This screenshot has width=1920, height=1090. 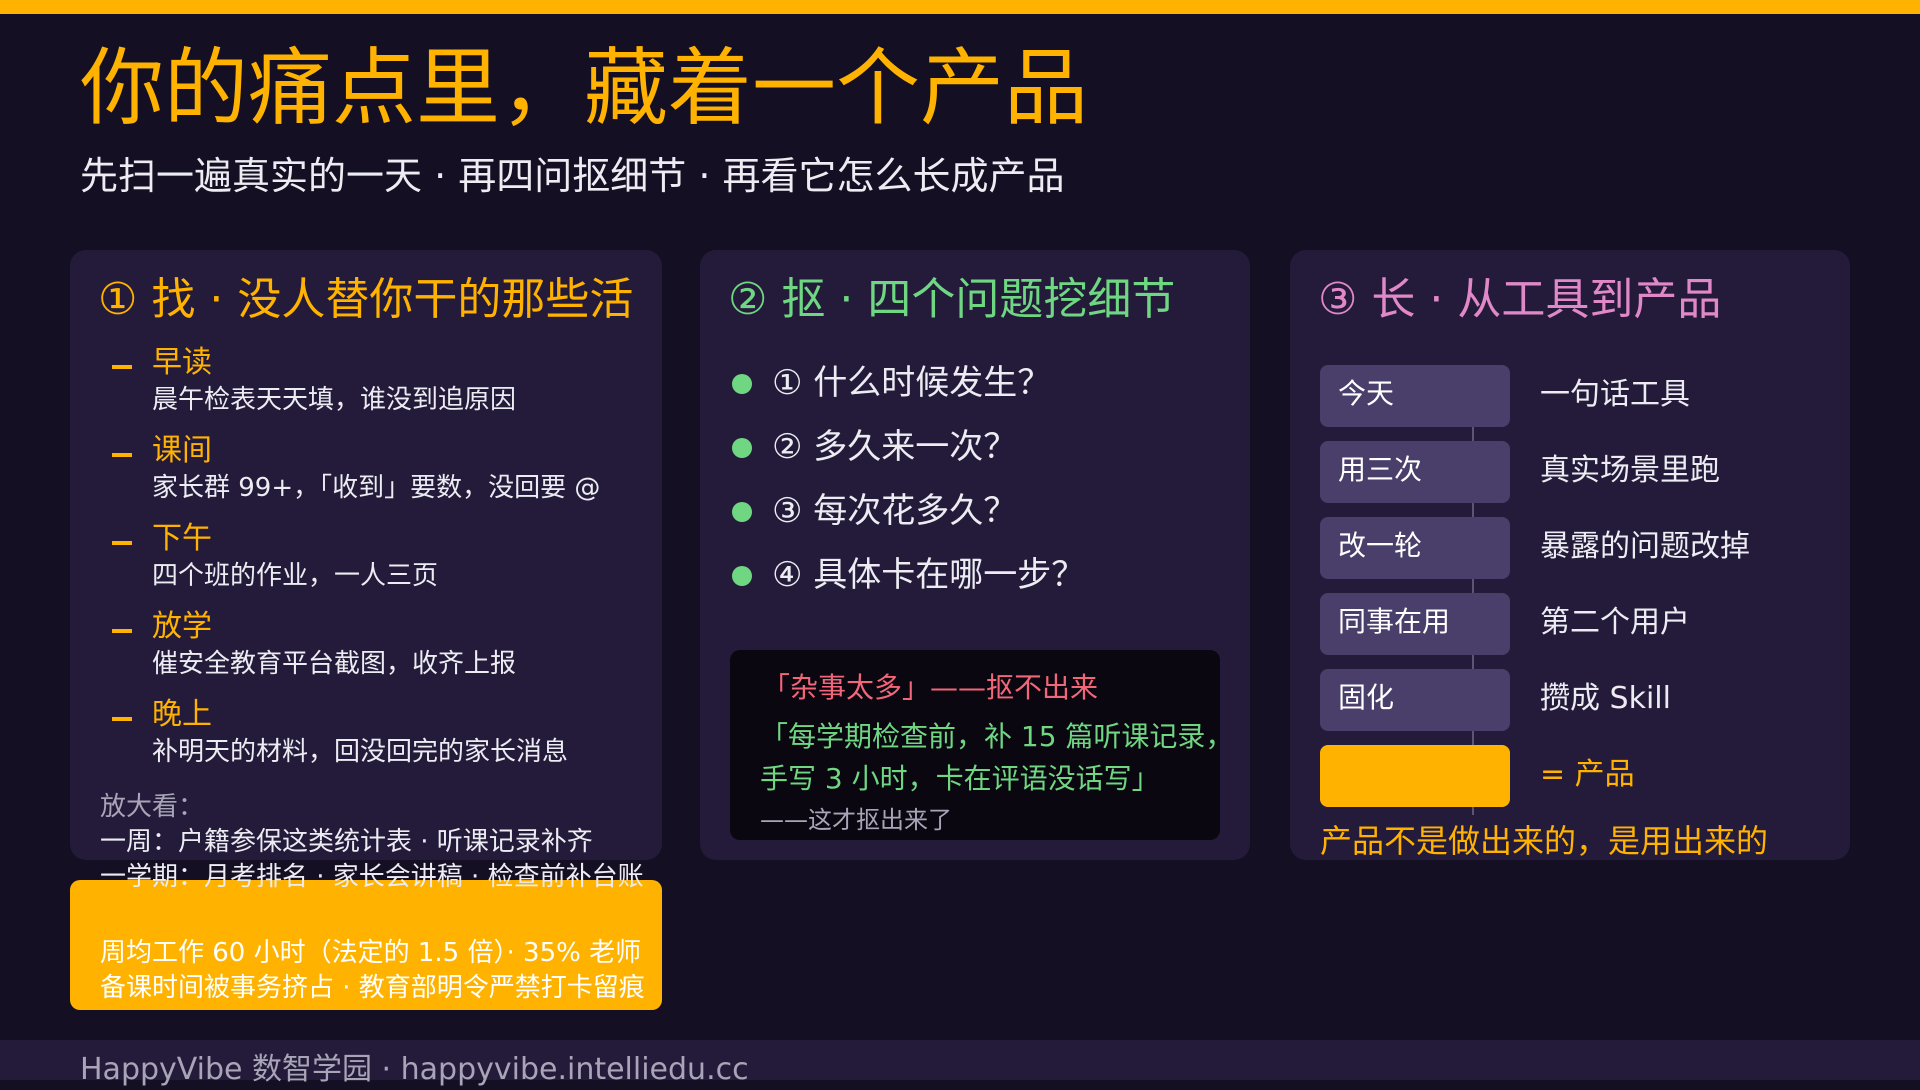 What do you see at coordinates (960, 7) in the screenshot?
I see `top-accent-bar` at bounding box center [960, 7].